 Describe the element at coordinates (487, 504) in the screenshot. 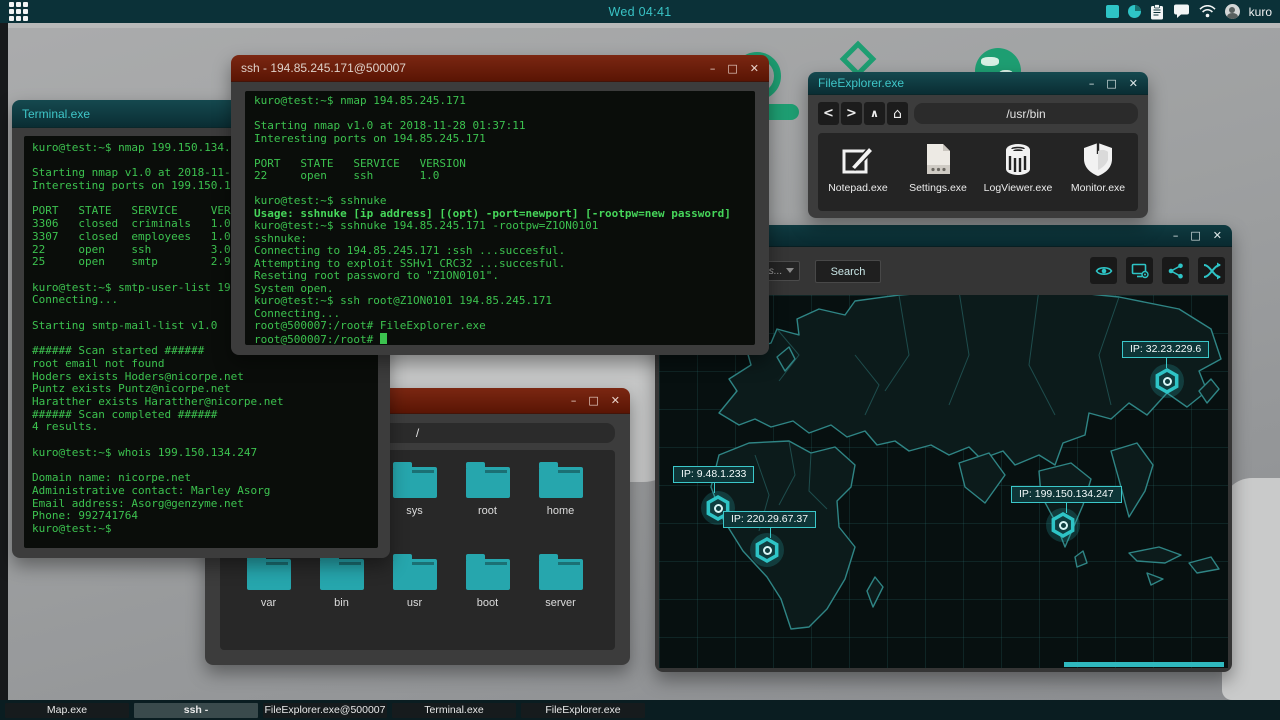

I see `folder-item: root` at that location.